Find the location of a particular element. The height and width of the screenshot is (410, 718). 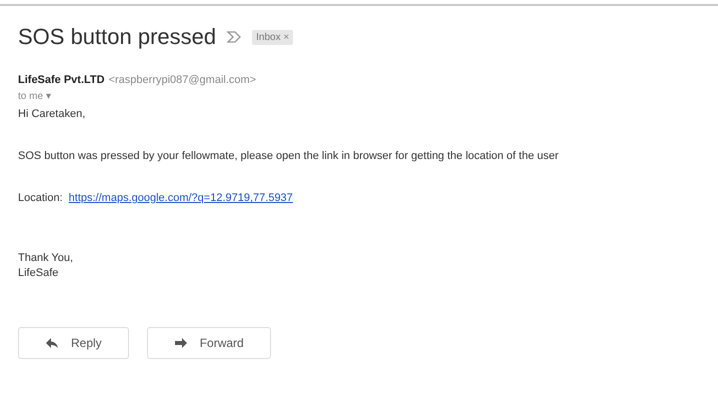

reply-arrow-icon is located at coordinates (52, 343).